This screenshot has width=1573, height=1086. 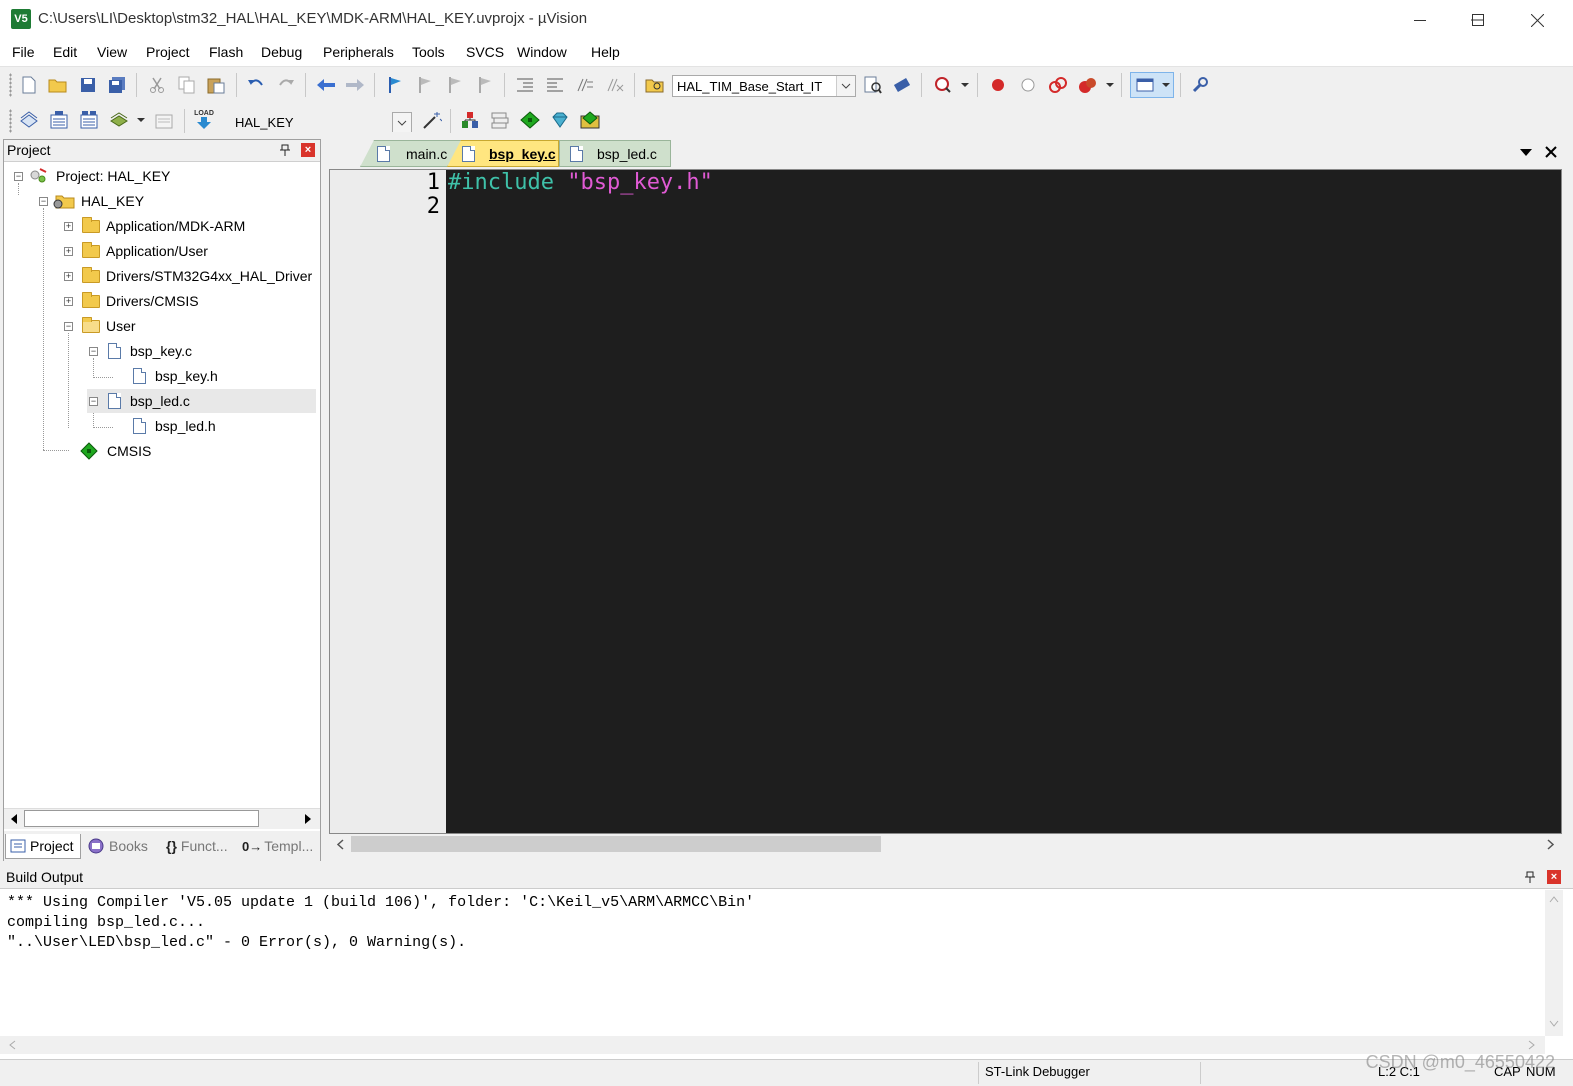 I want to click on find-button, so click(x=873, y=85).